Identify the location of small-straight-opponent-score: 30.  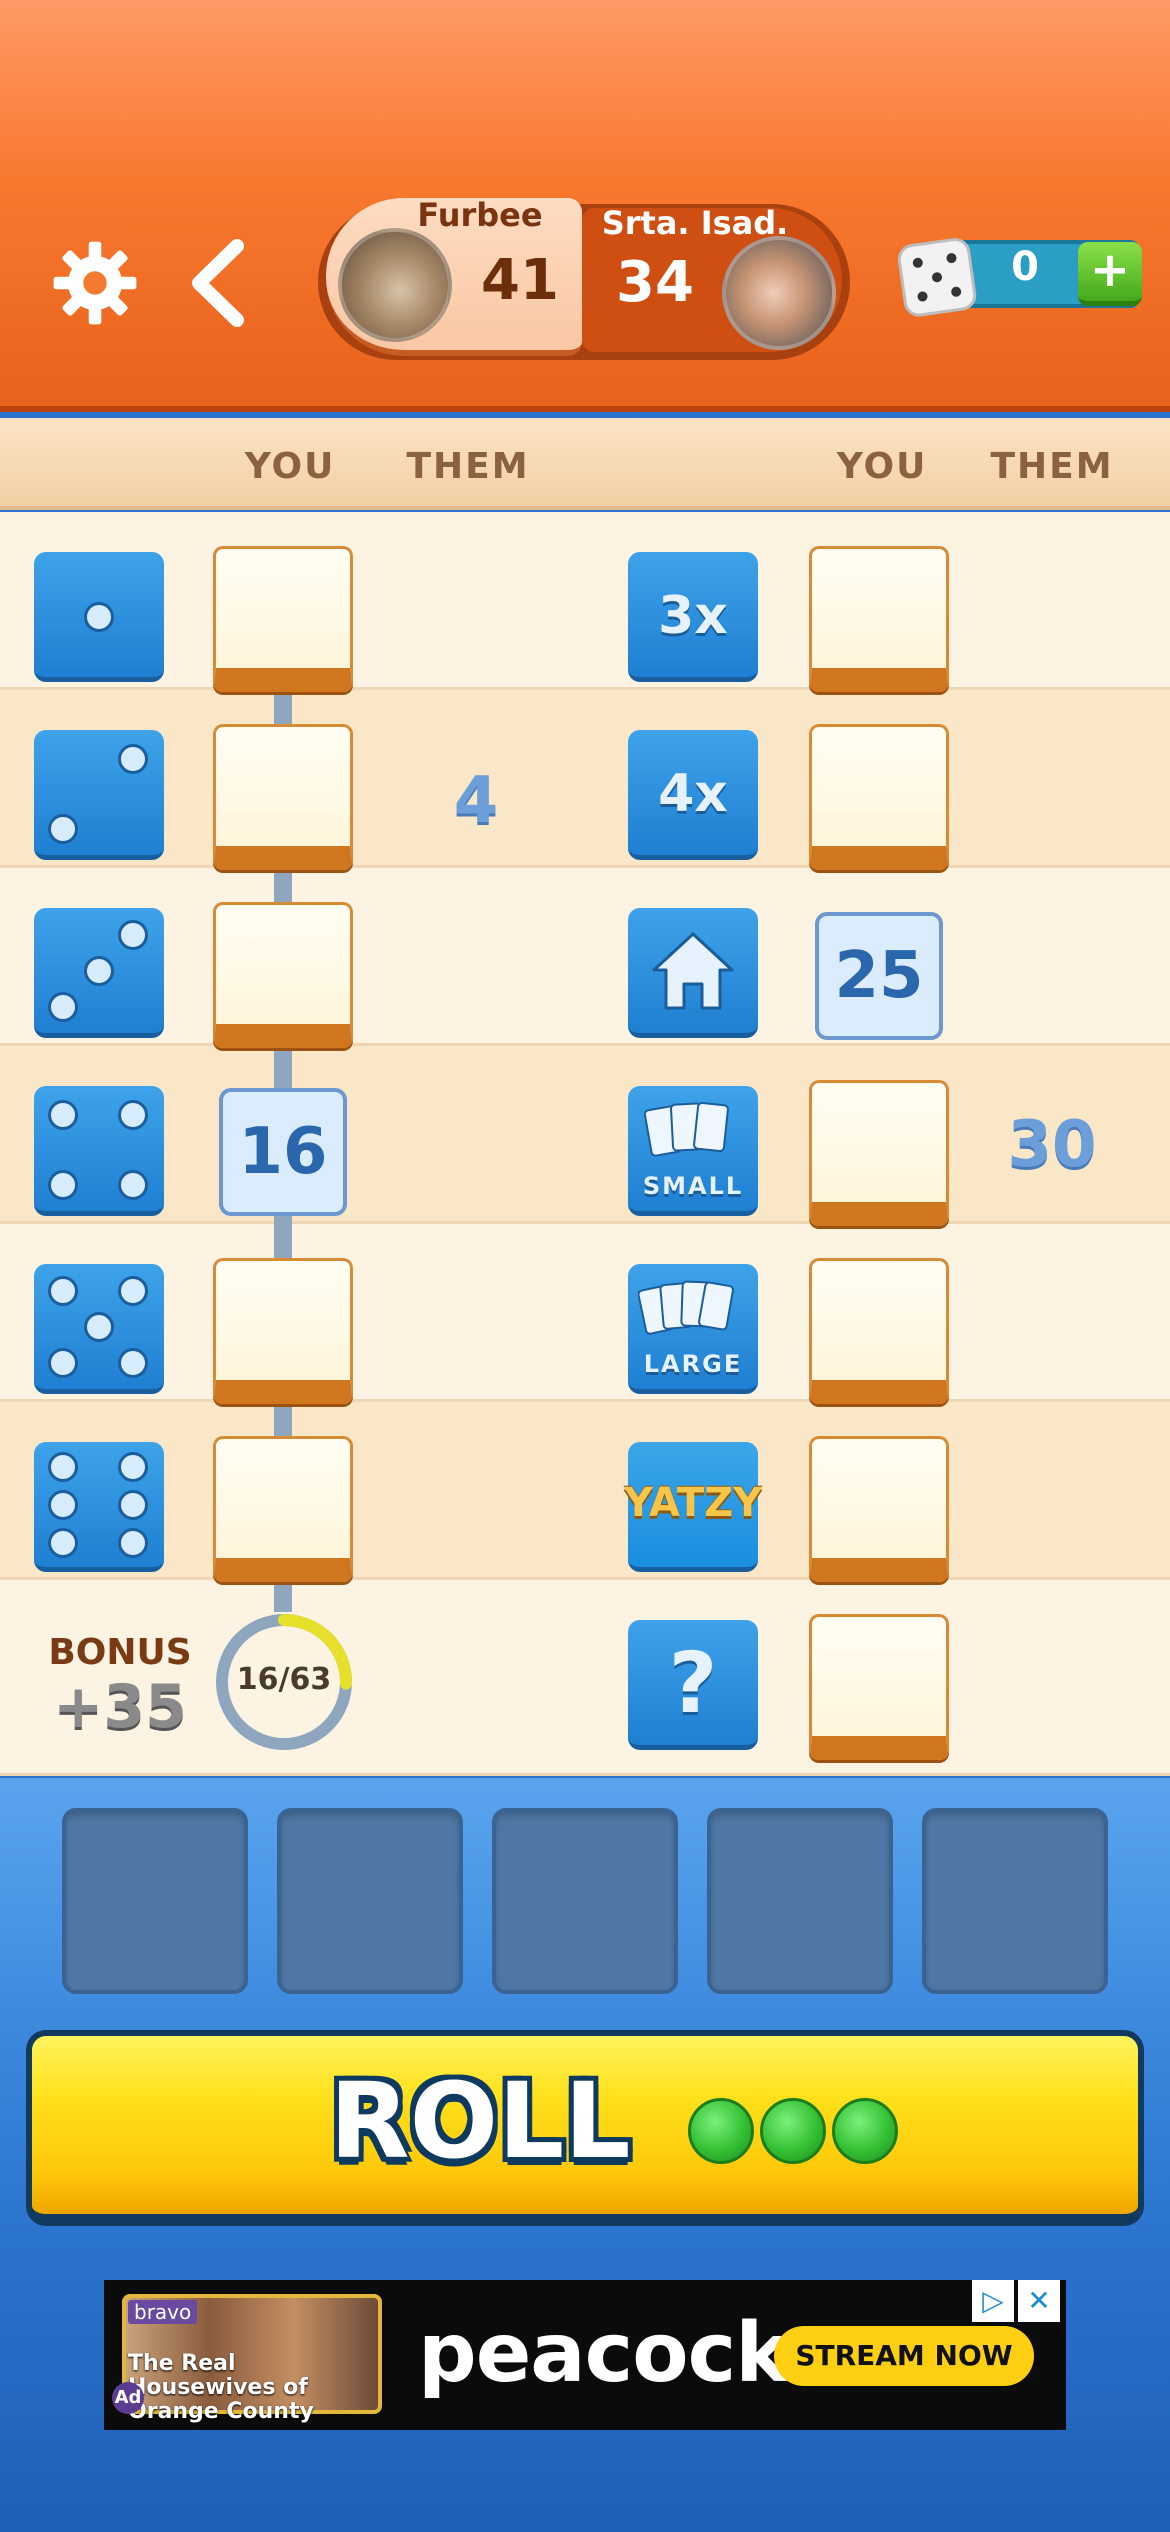
(1052, 1145).